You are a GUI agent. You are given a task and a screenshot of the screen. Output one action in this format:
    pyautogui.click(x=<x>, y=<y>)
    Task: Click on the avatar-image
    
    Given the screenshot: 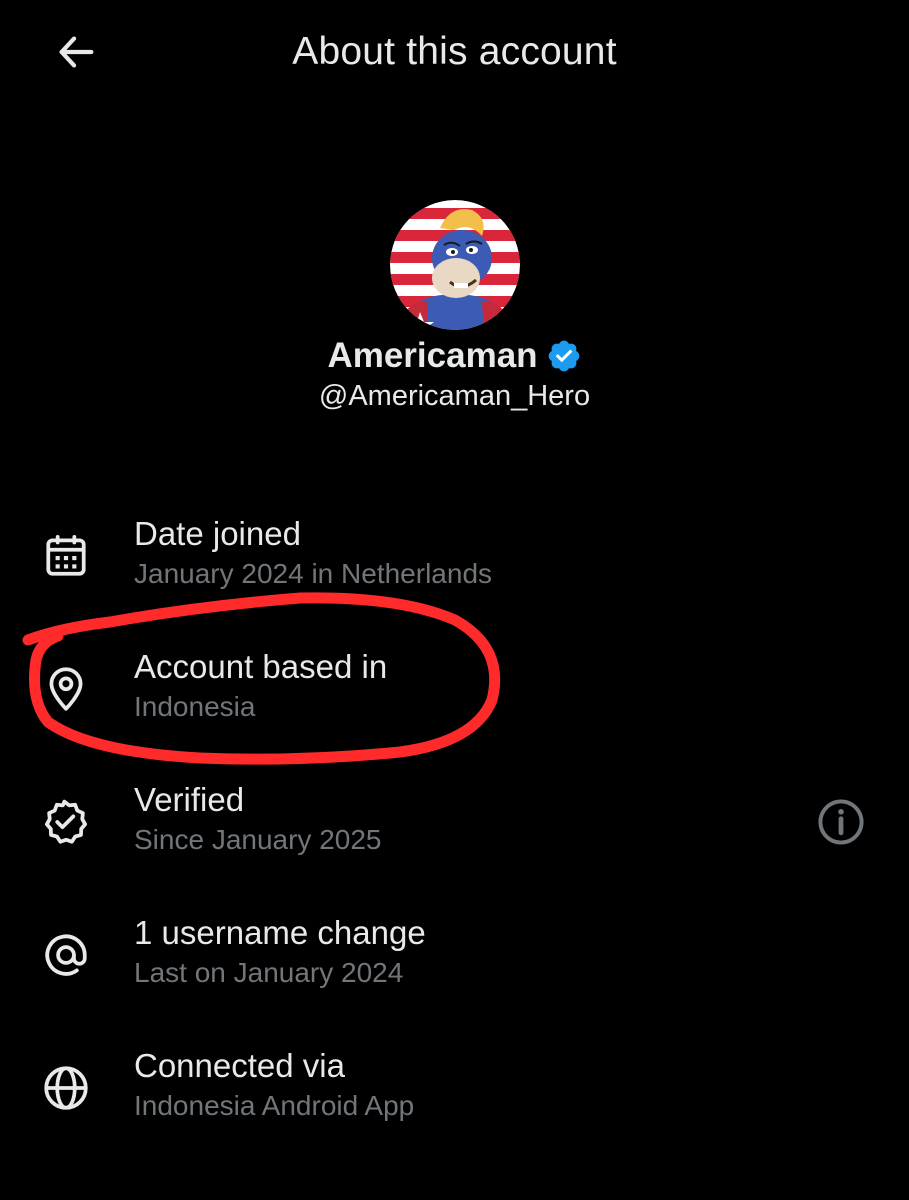 What is the action you would take?
    pyautogui.click(x=454, y=265)
    